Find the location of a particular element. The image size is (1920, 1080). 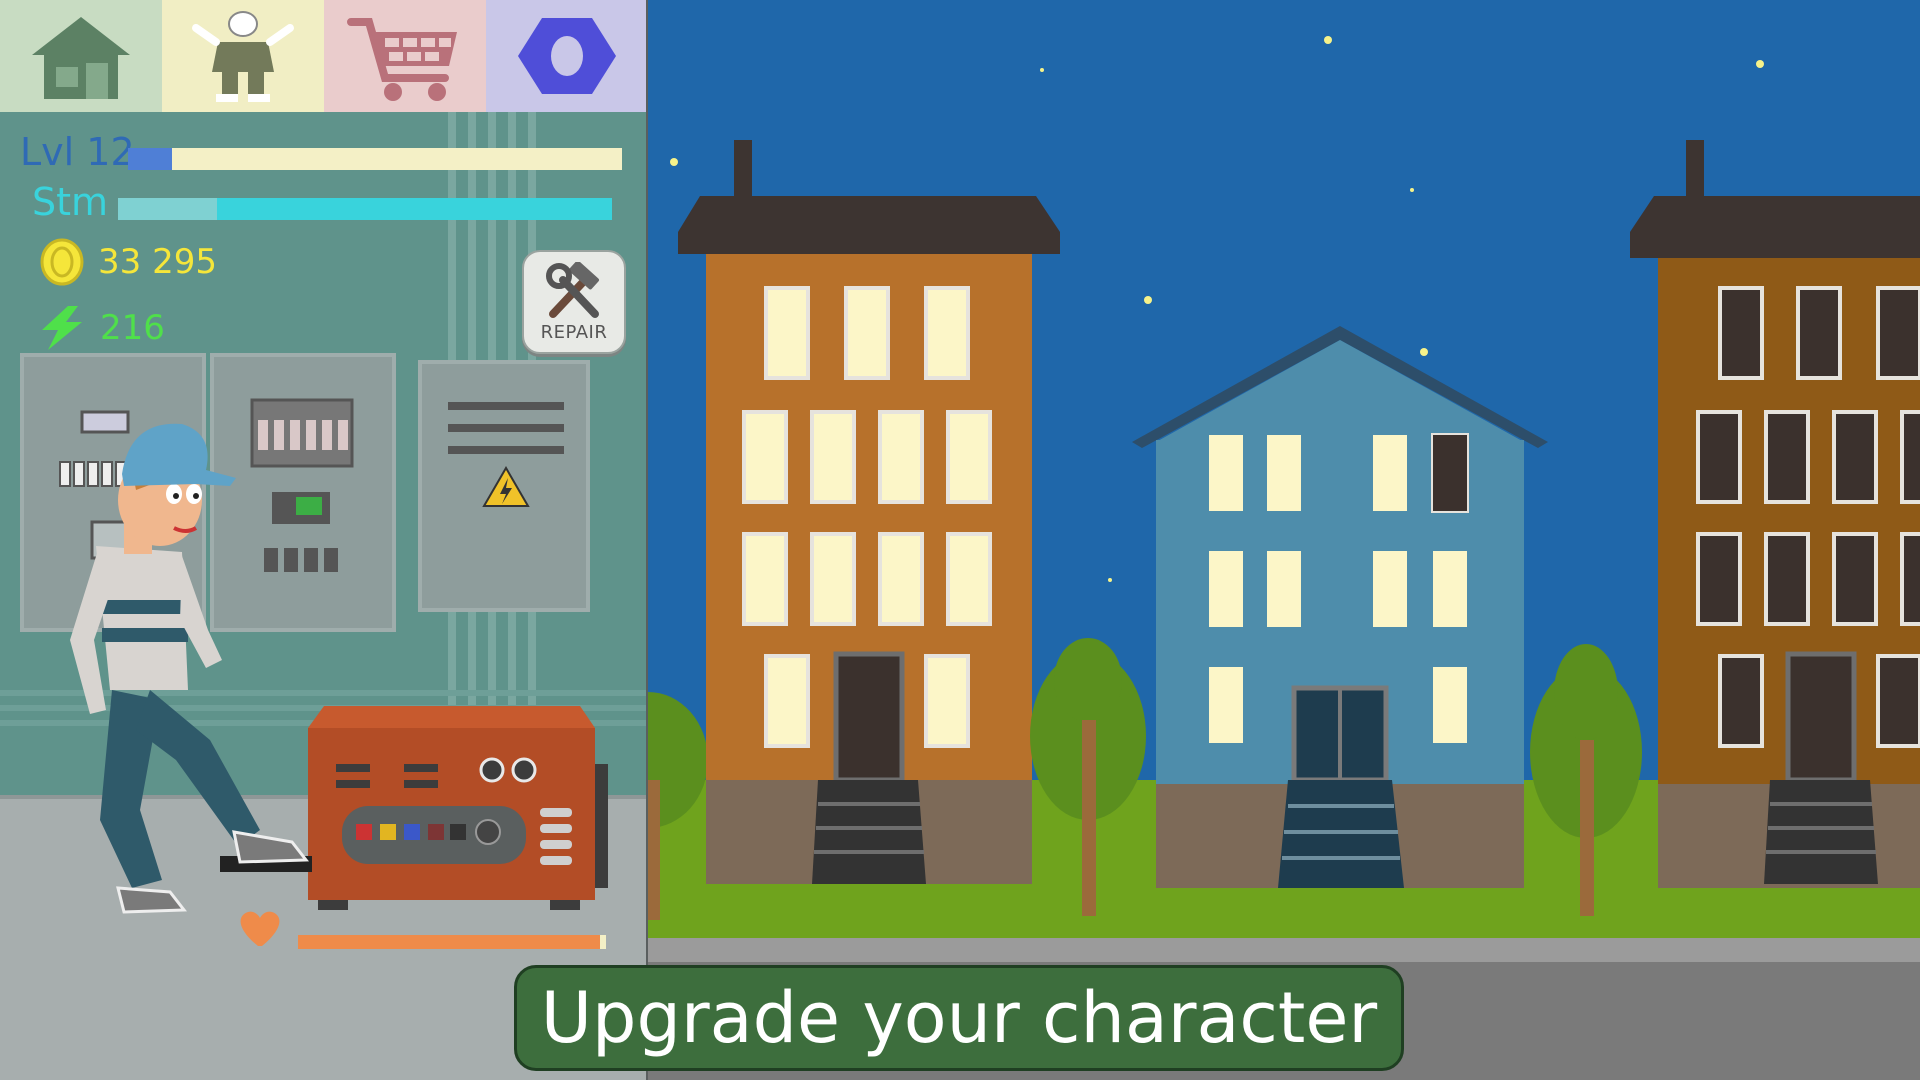

coin-icon is located at coordinates (62, 262).